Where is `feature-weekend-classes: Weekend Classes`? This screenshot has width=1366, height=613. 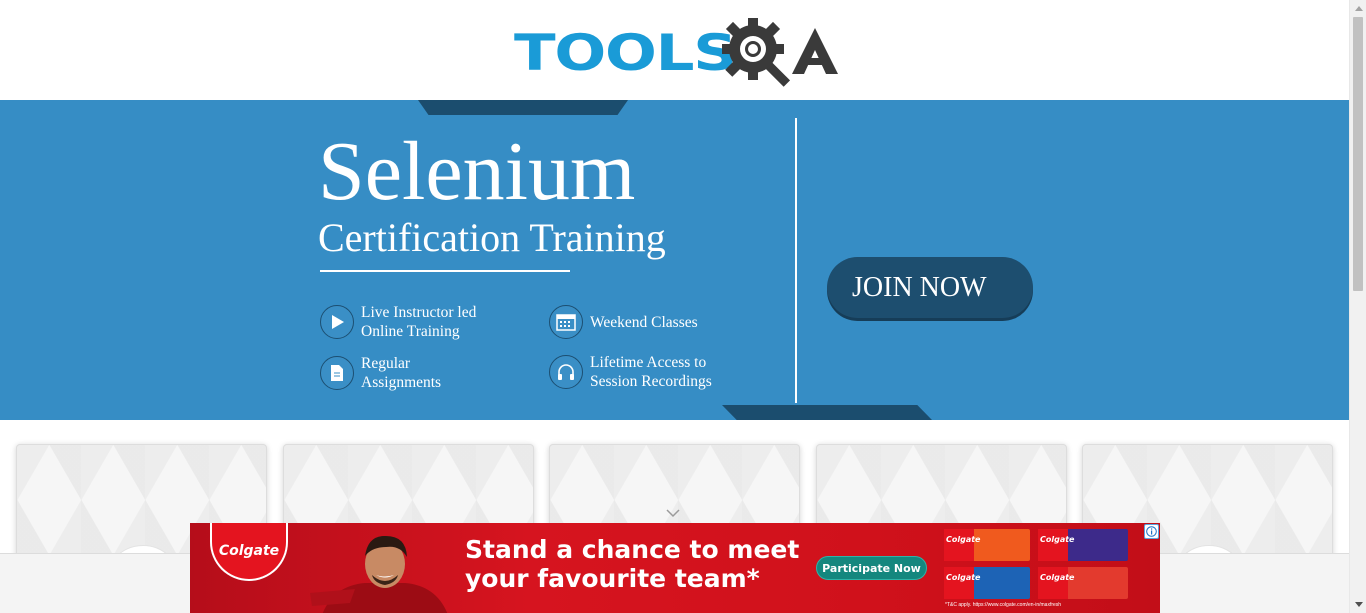
feature-weekend-classes: Weekend Classes is located at coordinates (623, 322).